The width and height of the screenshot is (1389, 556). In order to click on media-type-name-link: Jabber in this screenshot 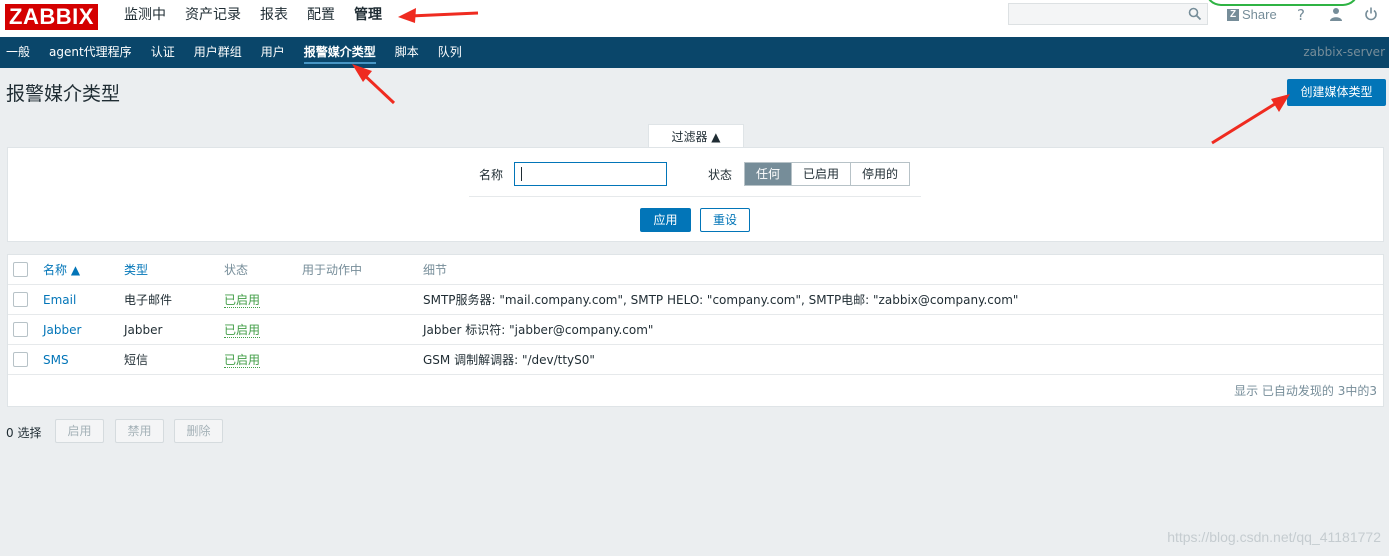, I will do `click(62, 330)`.